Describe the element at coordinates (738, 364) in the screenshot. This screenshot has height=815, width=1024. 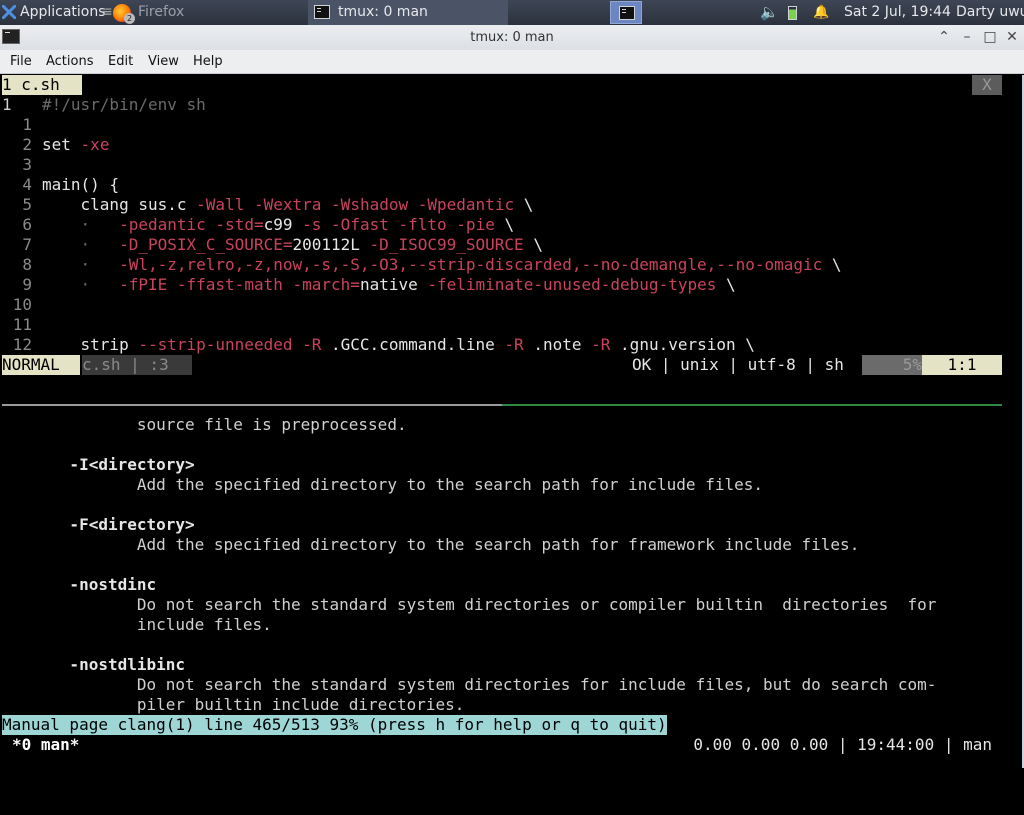
I see `vim-file-info: OK | unix | utf-8 | sh` at that location.